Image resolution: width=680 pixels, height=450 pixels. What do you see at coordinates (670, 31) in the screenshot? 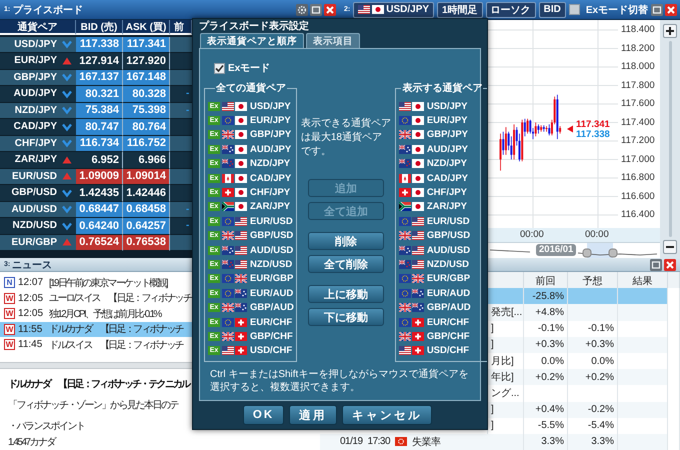
I see `zoom-in-button` at bounding box center [670, 31].